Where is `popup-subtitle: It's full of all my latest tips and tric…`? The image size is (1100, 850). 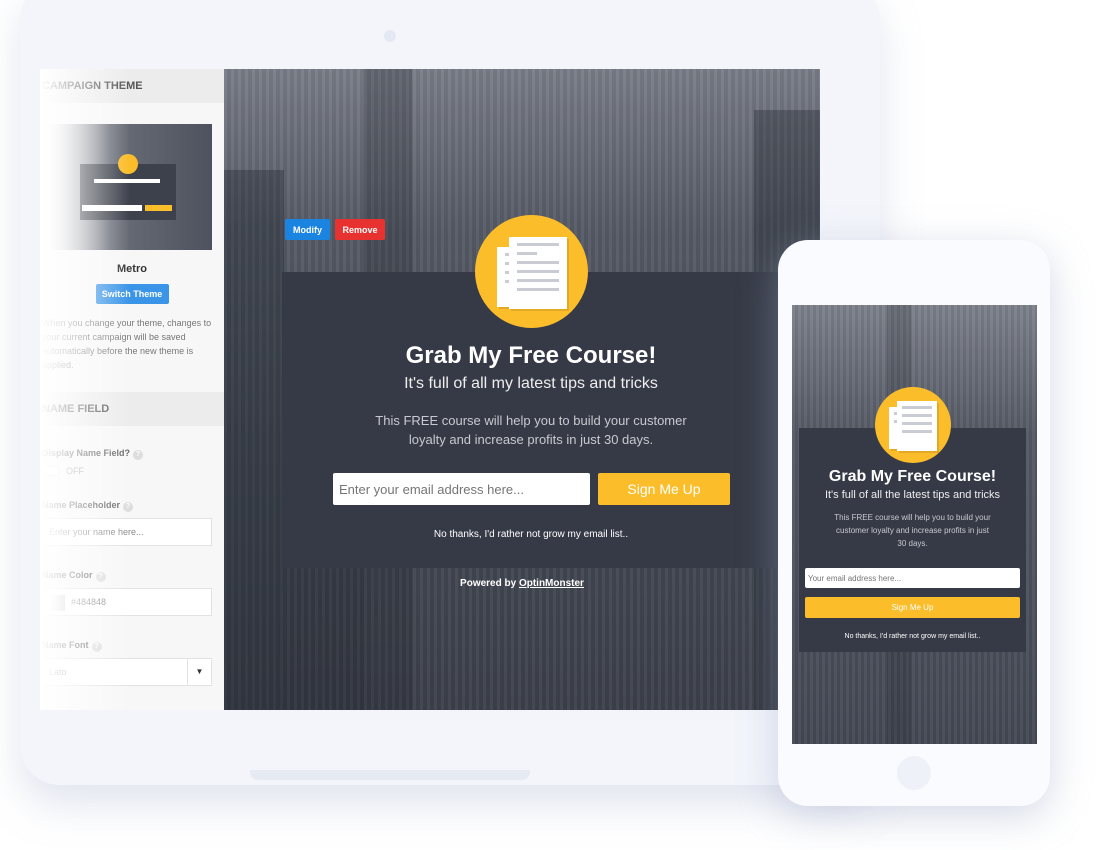 popup-subtitle: It's full of all my latest tips and tric… is located at coordinates (531, 383).